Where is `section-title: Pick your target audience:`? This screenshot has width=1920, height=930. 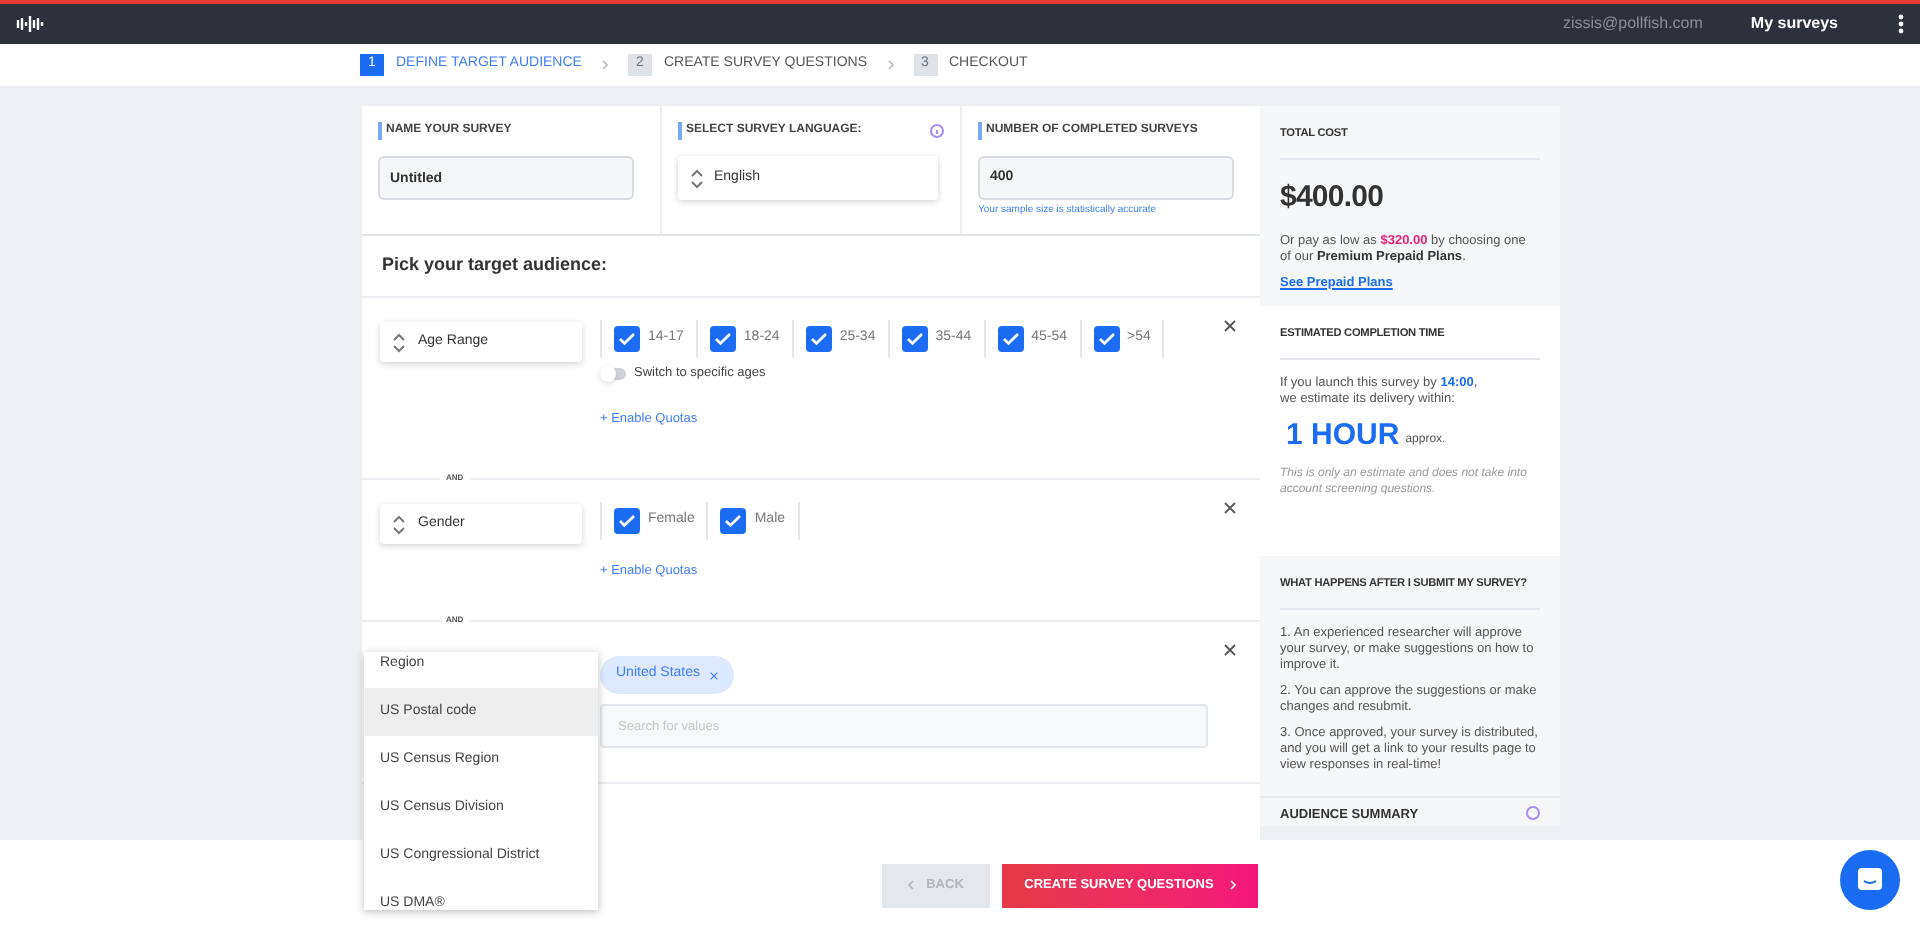 section-title: Pick your target audience: is located at coordinates (495, 265).